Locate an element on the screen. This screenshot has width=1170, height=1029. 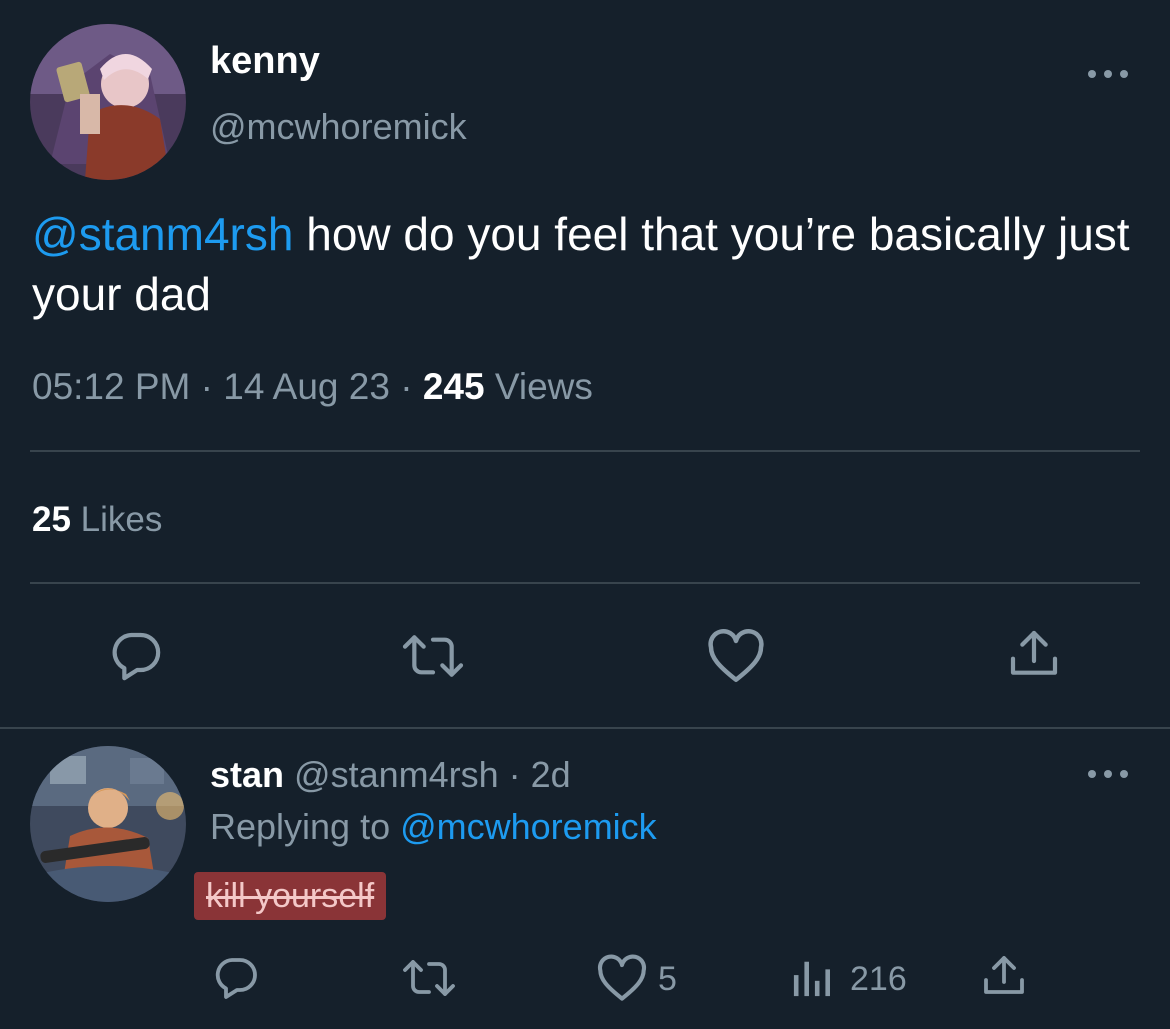
reply-header: stan @stanm4rsh · 2d is located at coordinates (390, 775).